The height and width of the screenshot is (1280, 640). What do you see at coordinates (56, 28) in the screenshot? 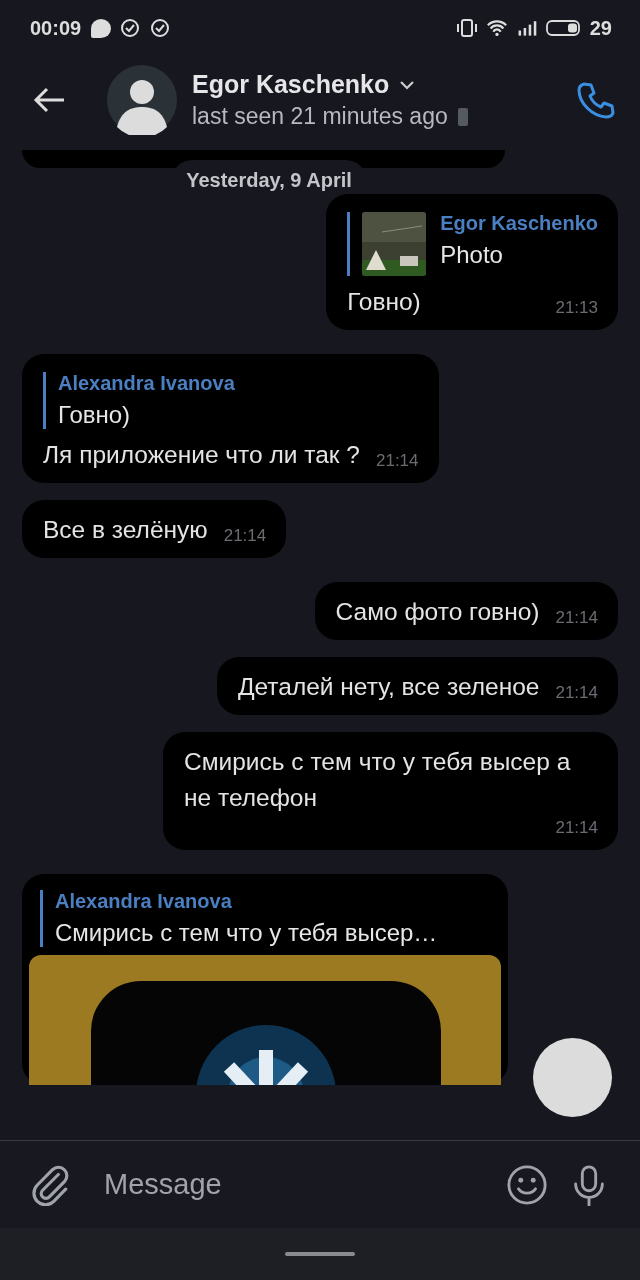
I see `clock-time: 00:09` at bounding box center [56, 28].